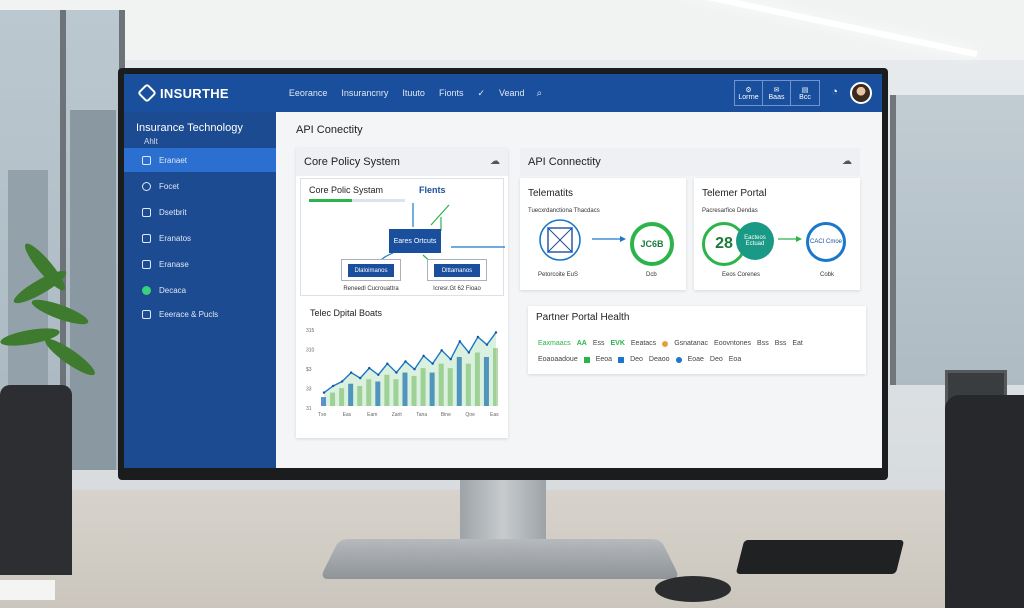  Describe the element at coordinates (749, 93) in the screenshot. I see `topbar-button: ⚙ Lorrne` at that location.